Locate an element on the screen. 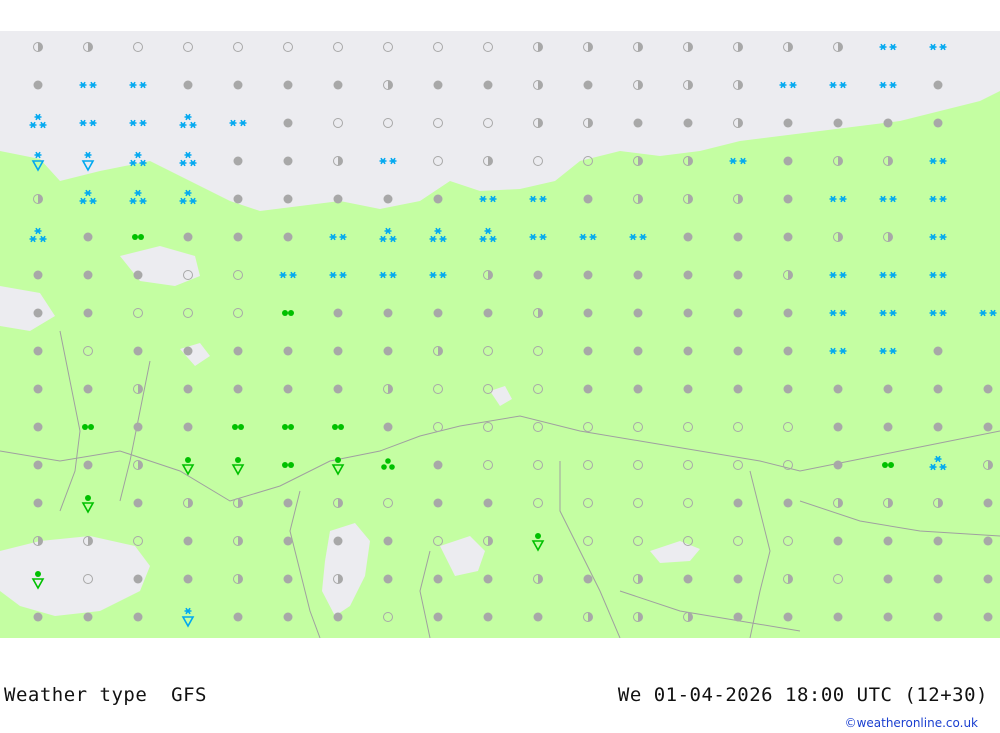 The width and height of the screenshot is (1000, 733). credit-link: ©weatheronline.co.uk is located at coordinates (911, 723).